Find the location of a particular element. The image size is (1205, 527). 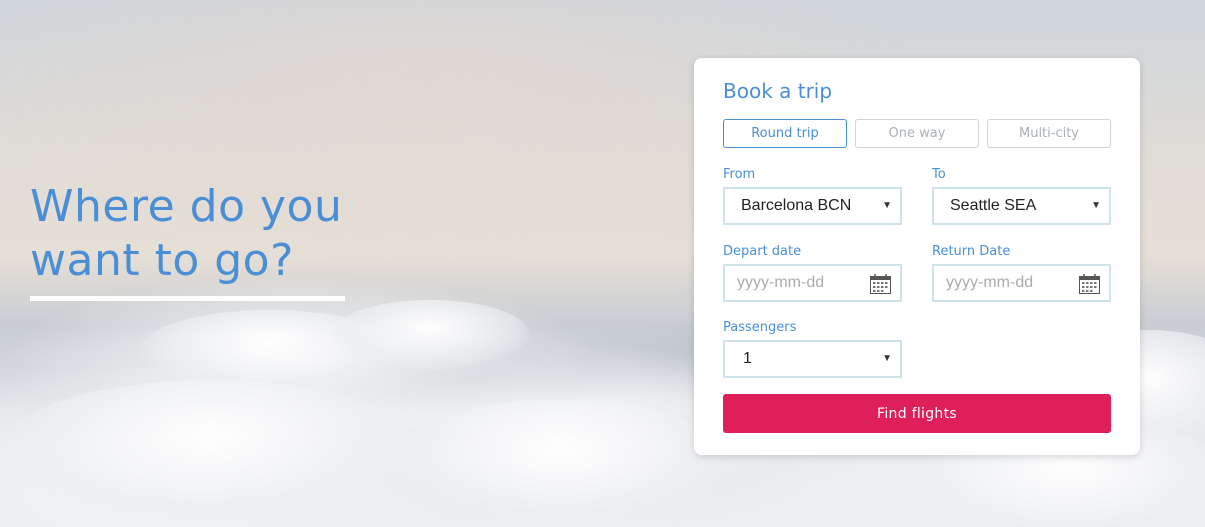

passengers-select-value: 1 is located at coordinates (747, 358).